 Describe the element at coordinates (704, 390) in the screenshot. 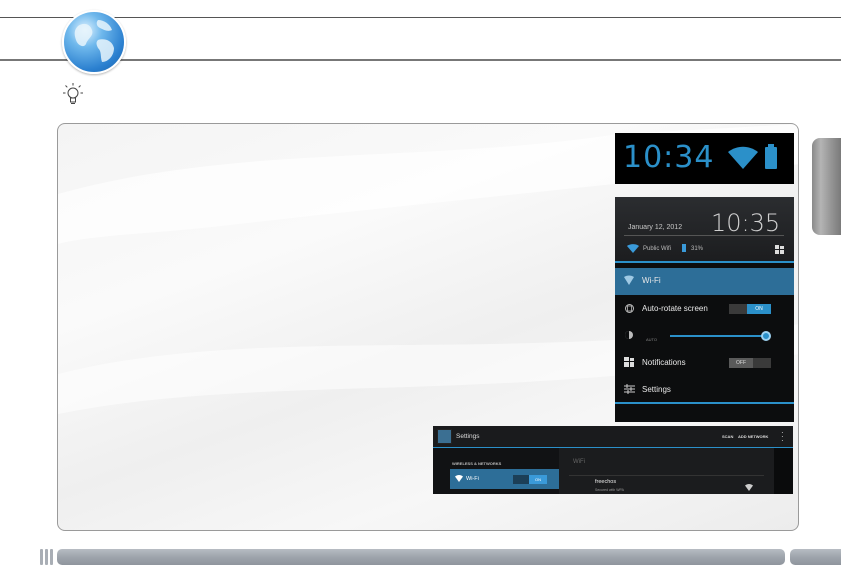

I see `quick-setting-settings: Settings` at that location.